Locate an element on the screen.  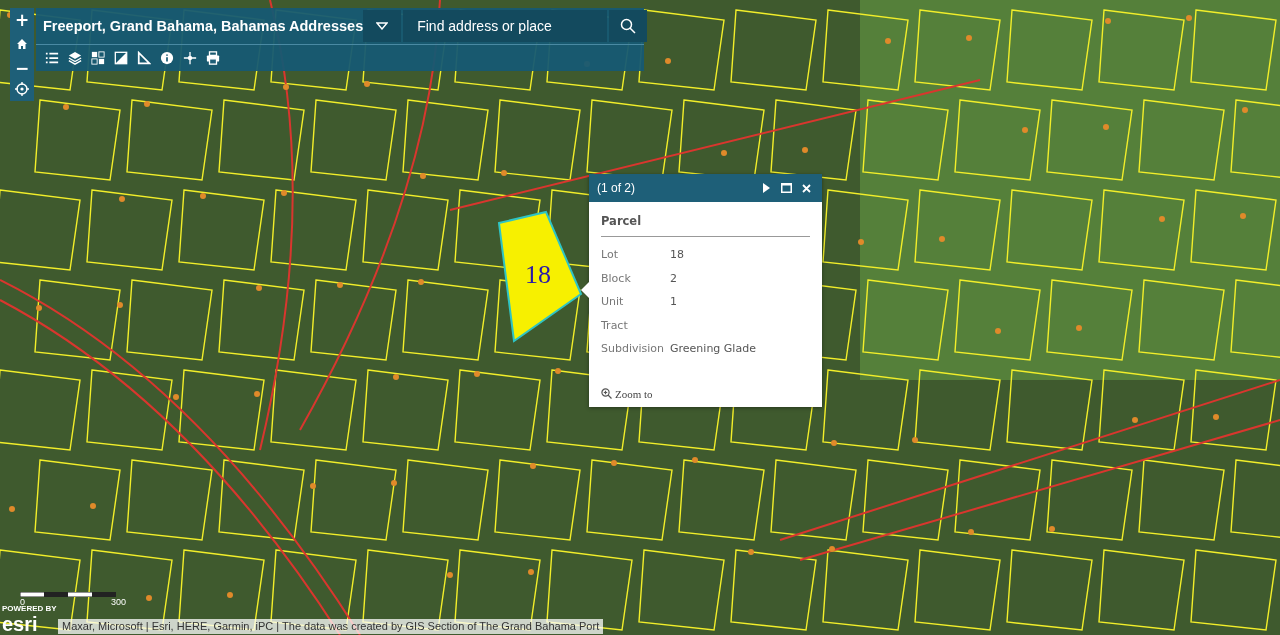
attribution-text: Maxar, Microsoft | Esri, HERE, Garmin, iPC | The data was created by GIS Section of The Grand Bahama Port is located at coordinates (331, 626).